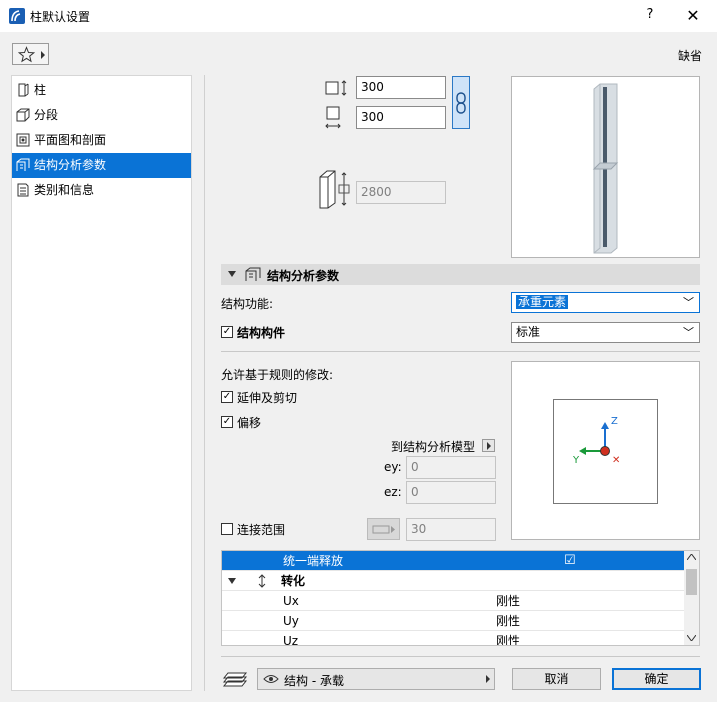 The image size is (717, 702). I want to click on column-icon, so click(23, 90).